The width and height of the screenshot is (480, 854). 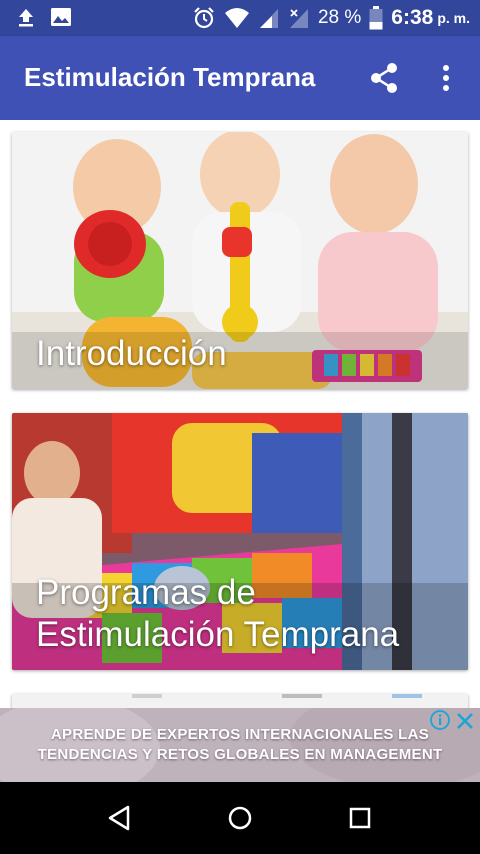 I want to click on home-button, so click(x=240, y=818).